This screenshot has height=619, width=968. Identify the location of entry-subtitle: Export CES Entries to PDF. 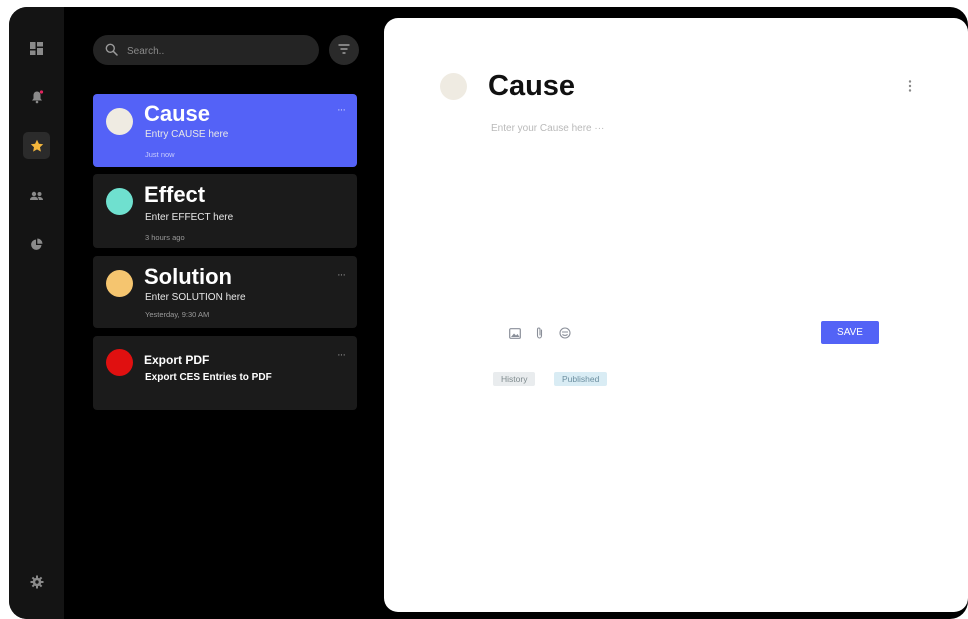
(208, 377).